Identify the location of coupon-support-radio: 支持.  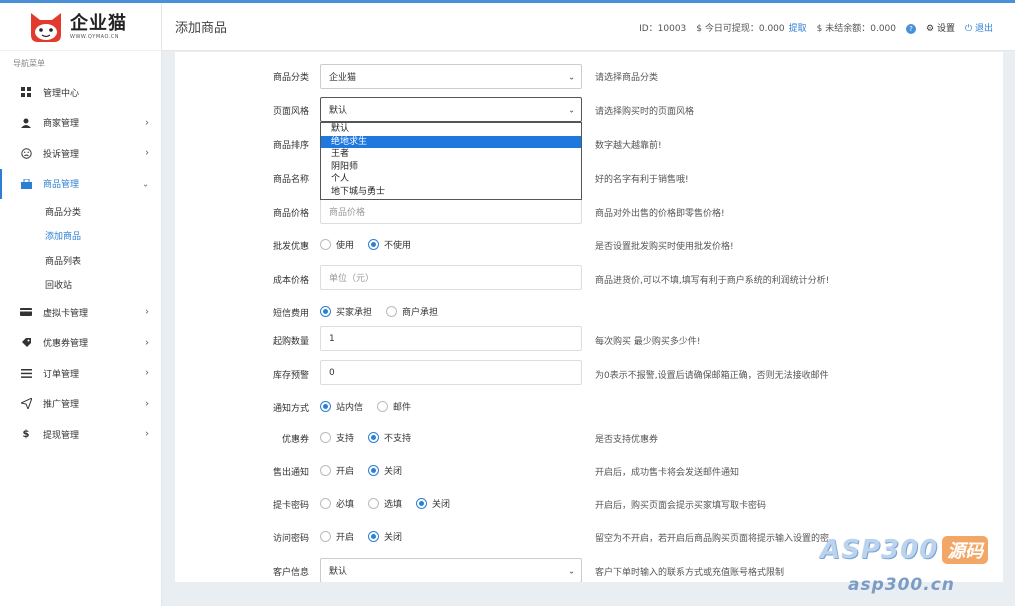
(337, 437).